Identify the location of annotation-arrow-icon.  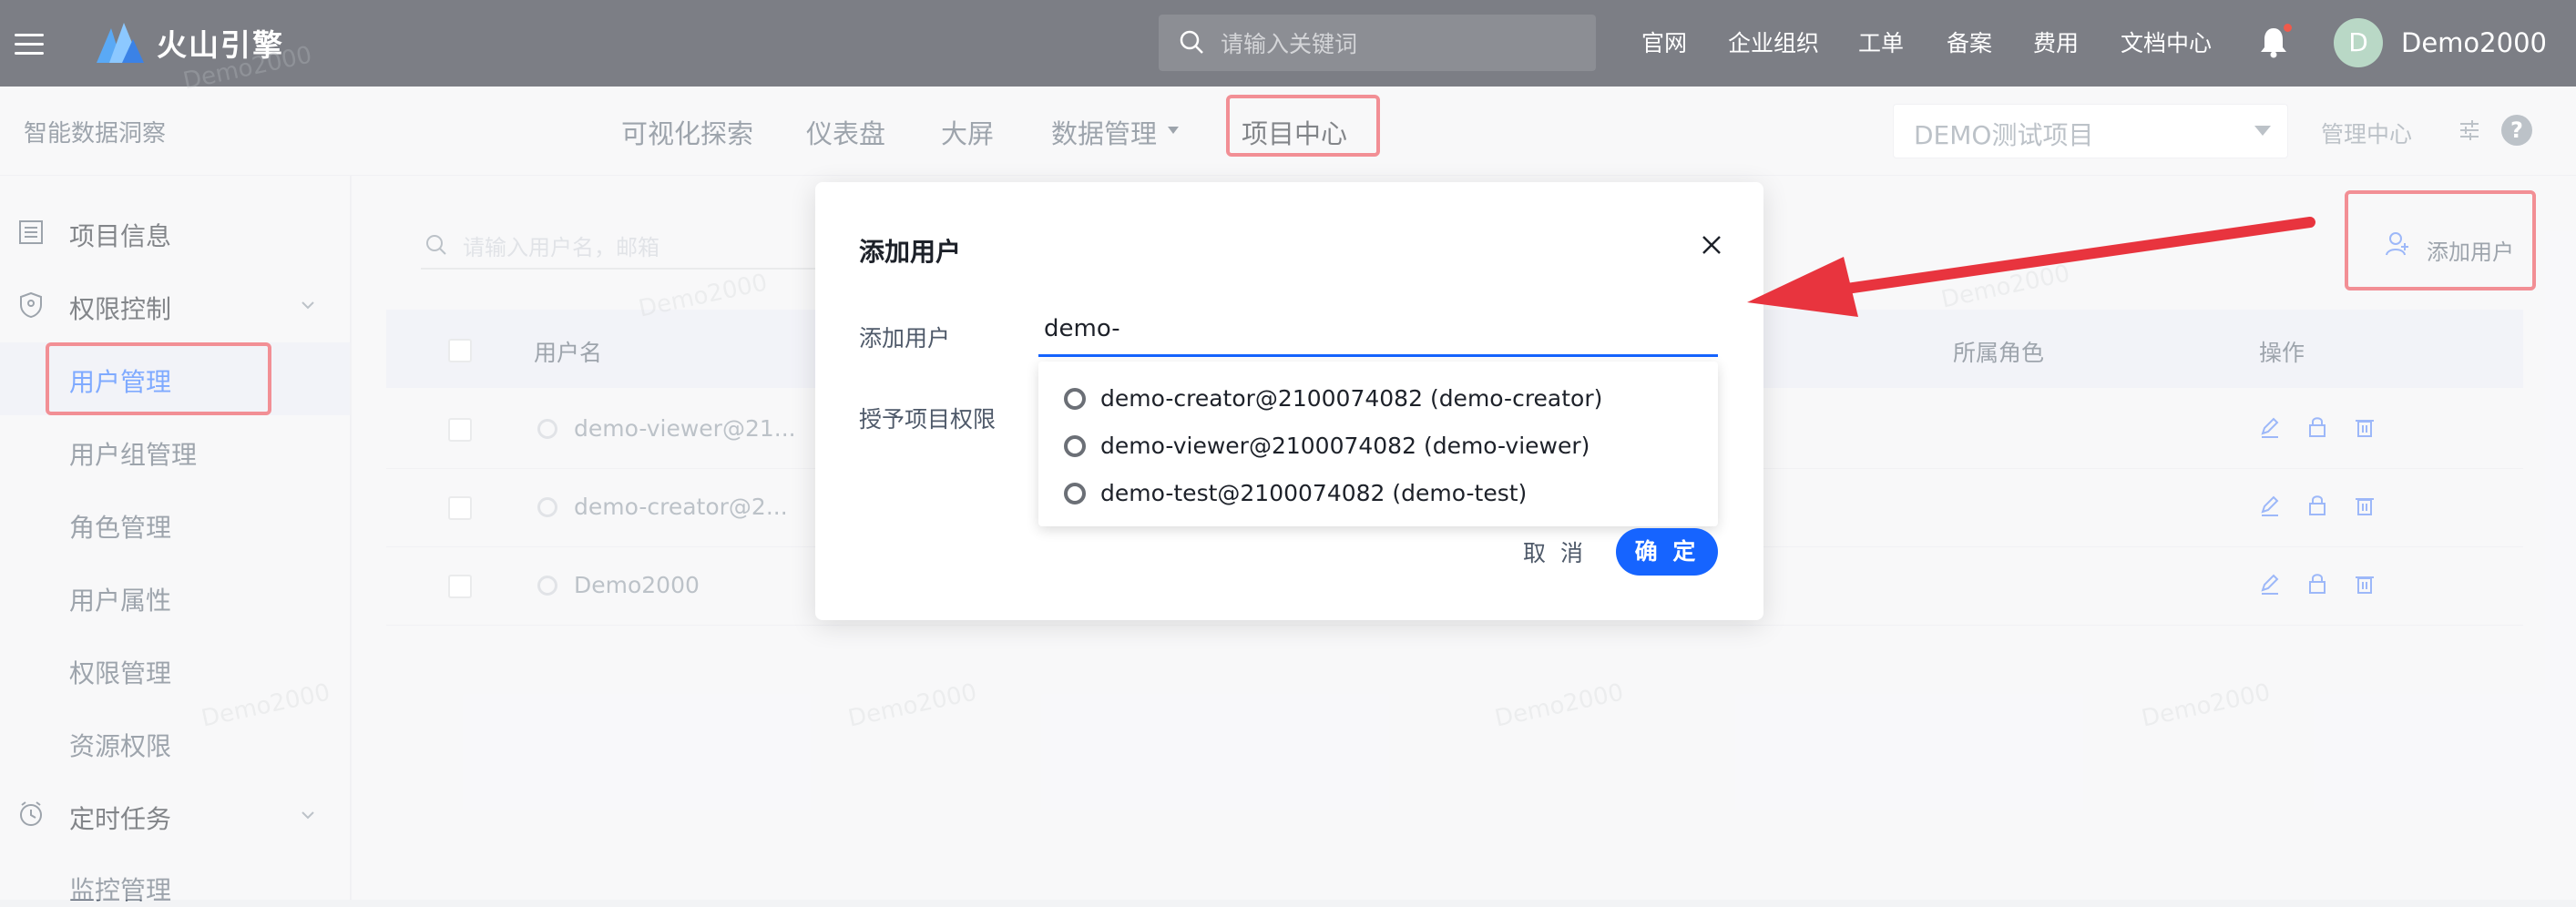
(2031, 267).